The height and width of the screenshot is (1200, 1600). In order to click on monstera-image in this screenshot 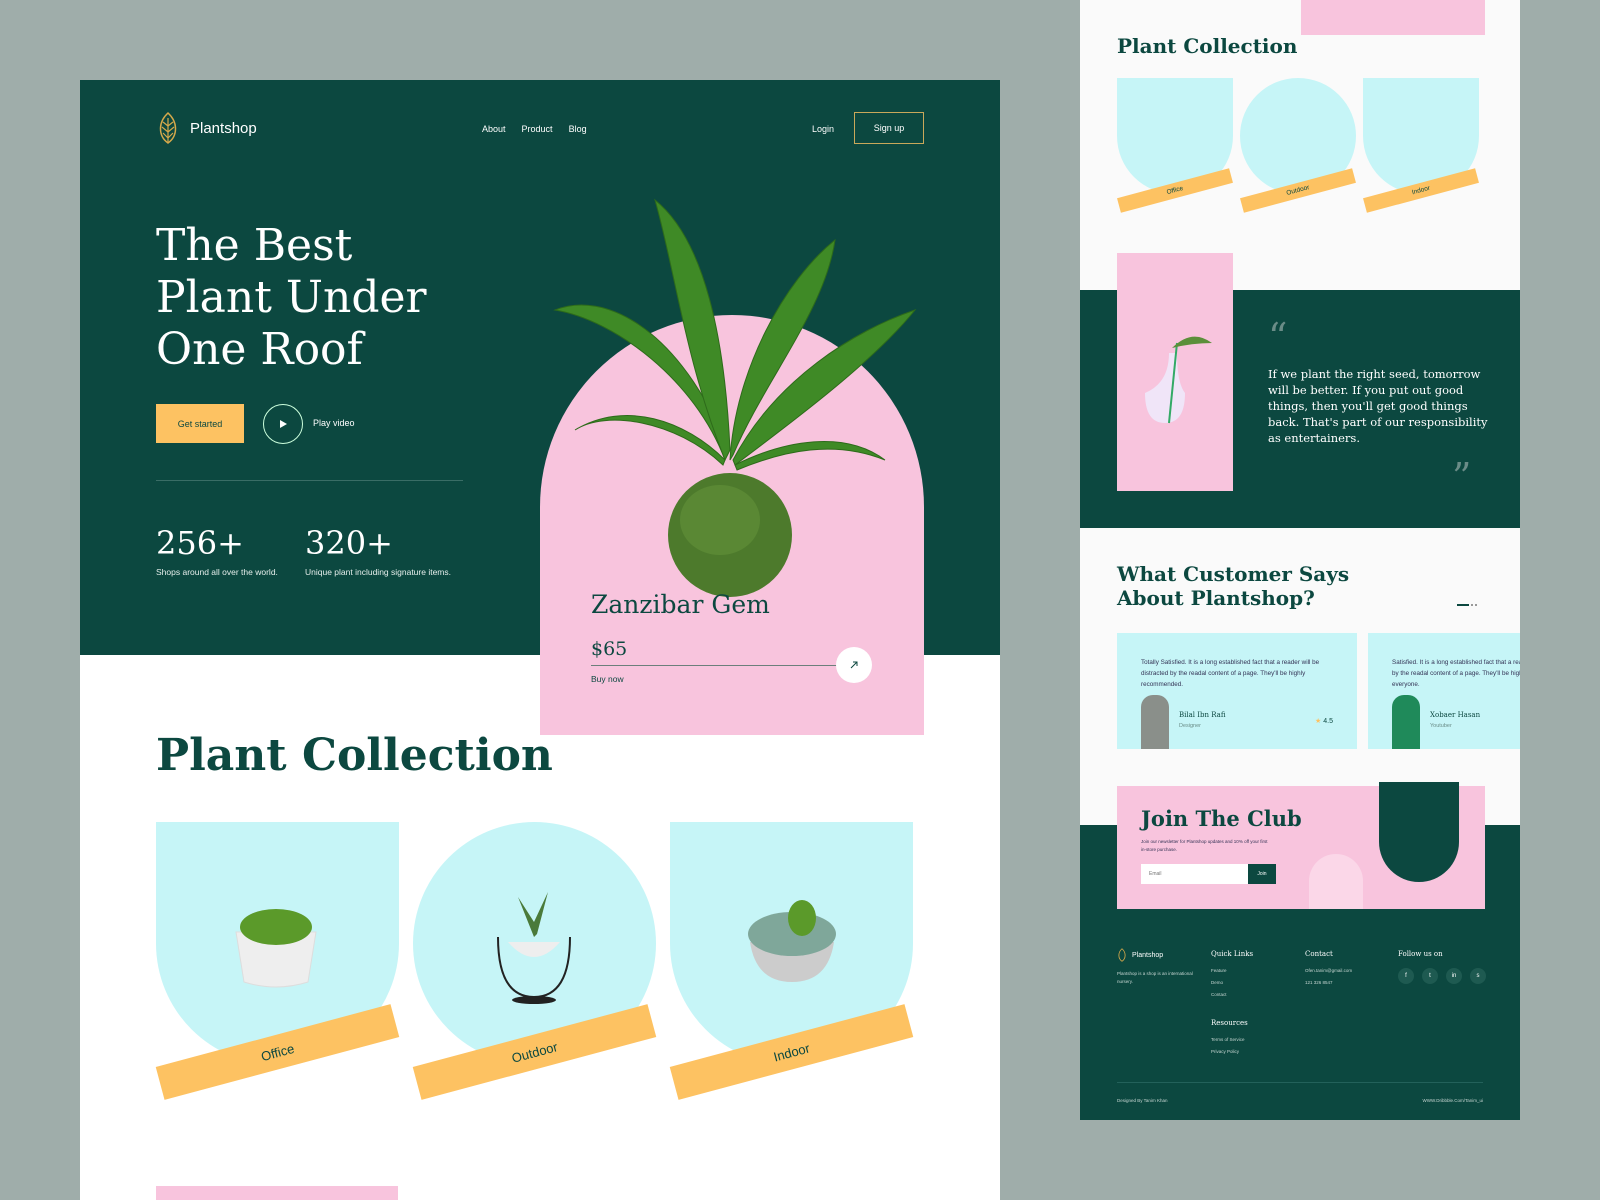, I will do `click(1336, 881)`.